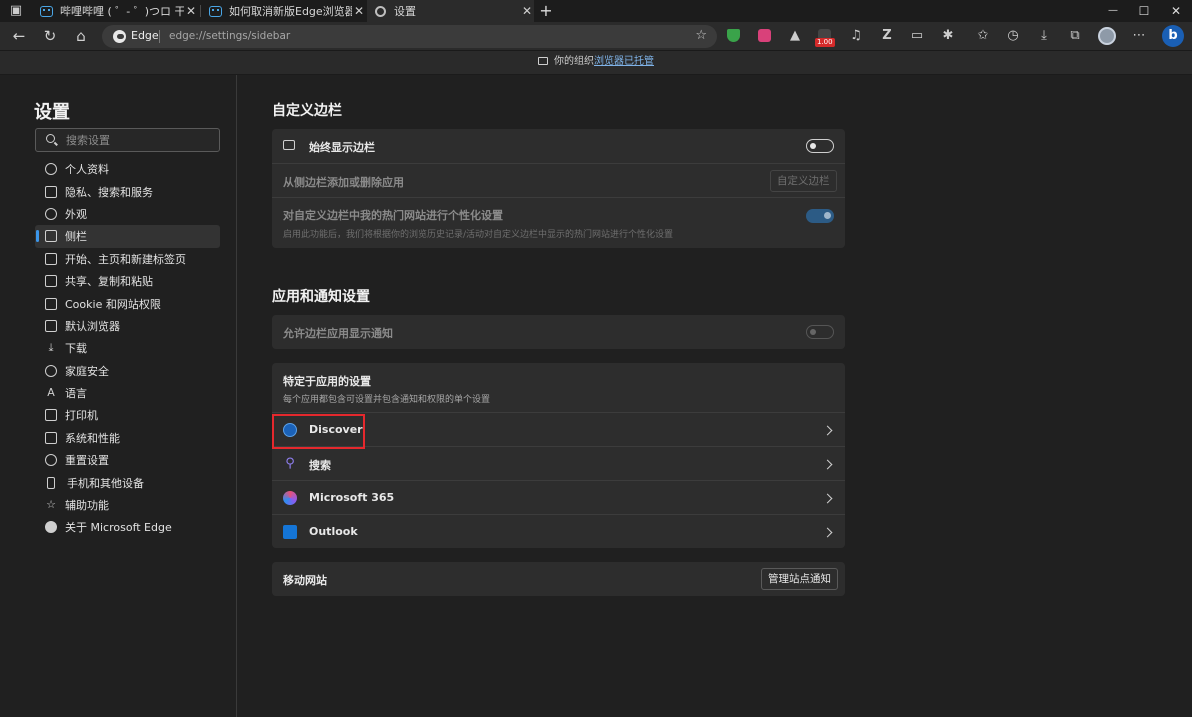 This screenshot has width=1192, height=717. I want to click on address-divider, so click(159, 36).